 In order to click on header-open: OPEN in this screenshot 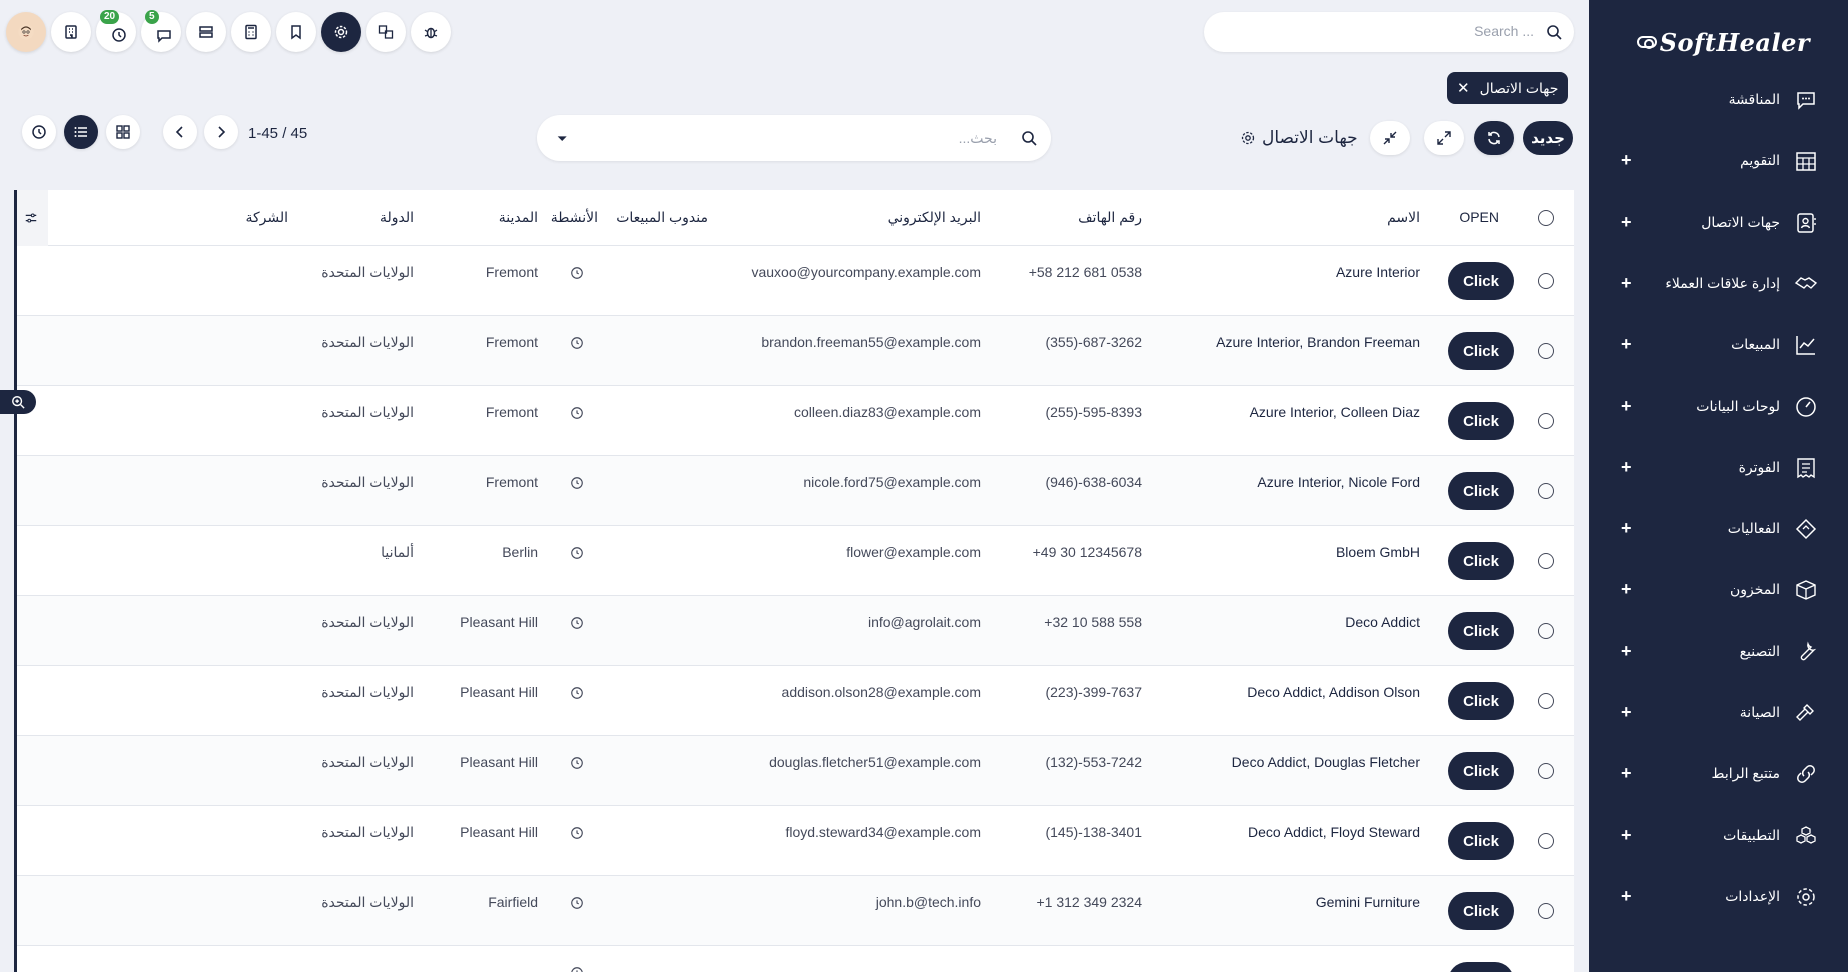, I will do `click(1479, 217)`.